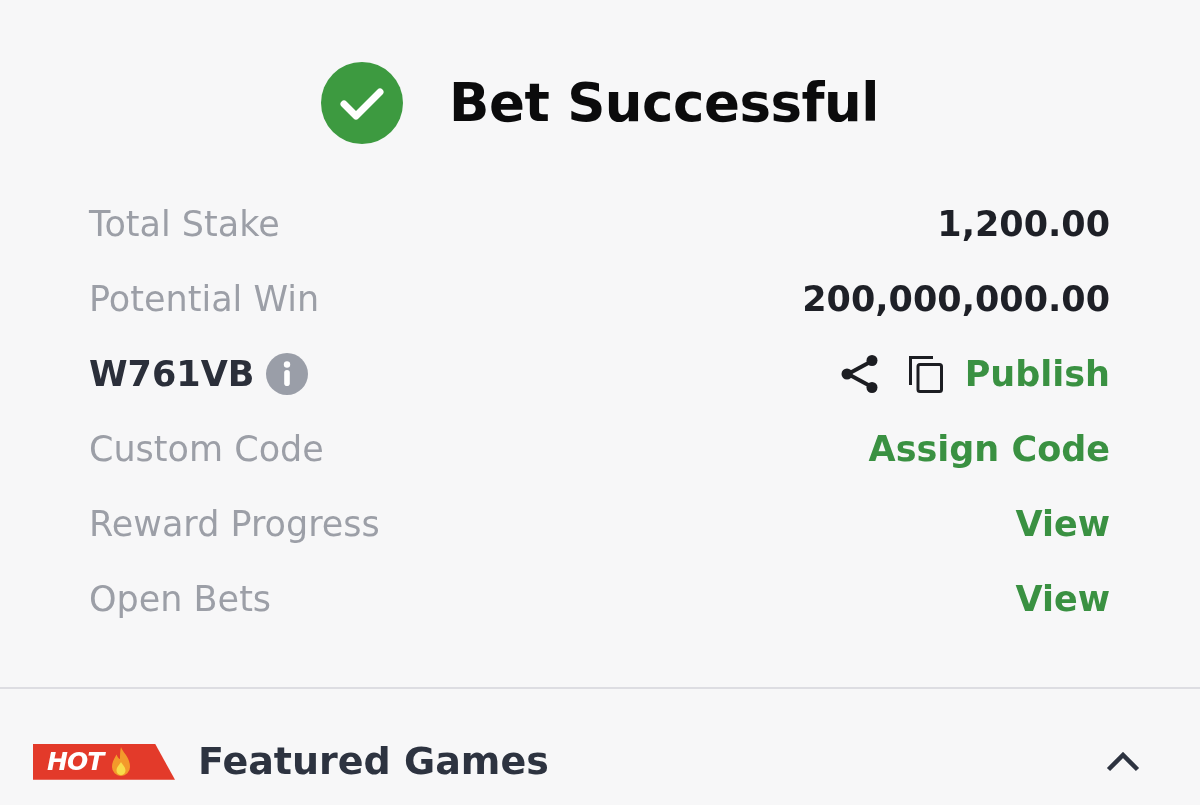 The image size is (1200, 805). I want to click on chevron-icon, so click(1123, 761).